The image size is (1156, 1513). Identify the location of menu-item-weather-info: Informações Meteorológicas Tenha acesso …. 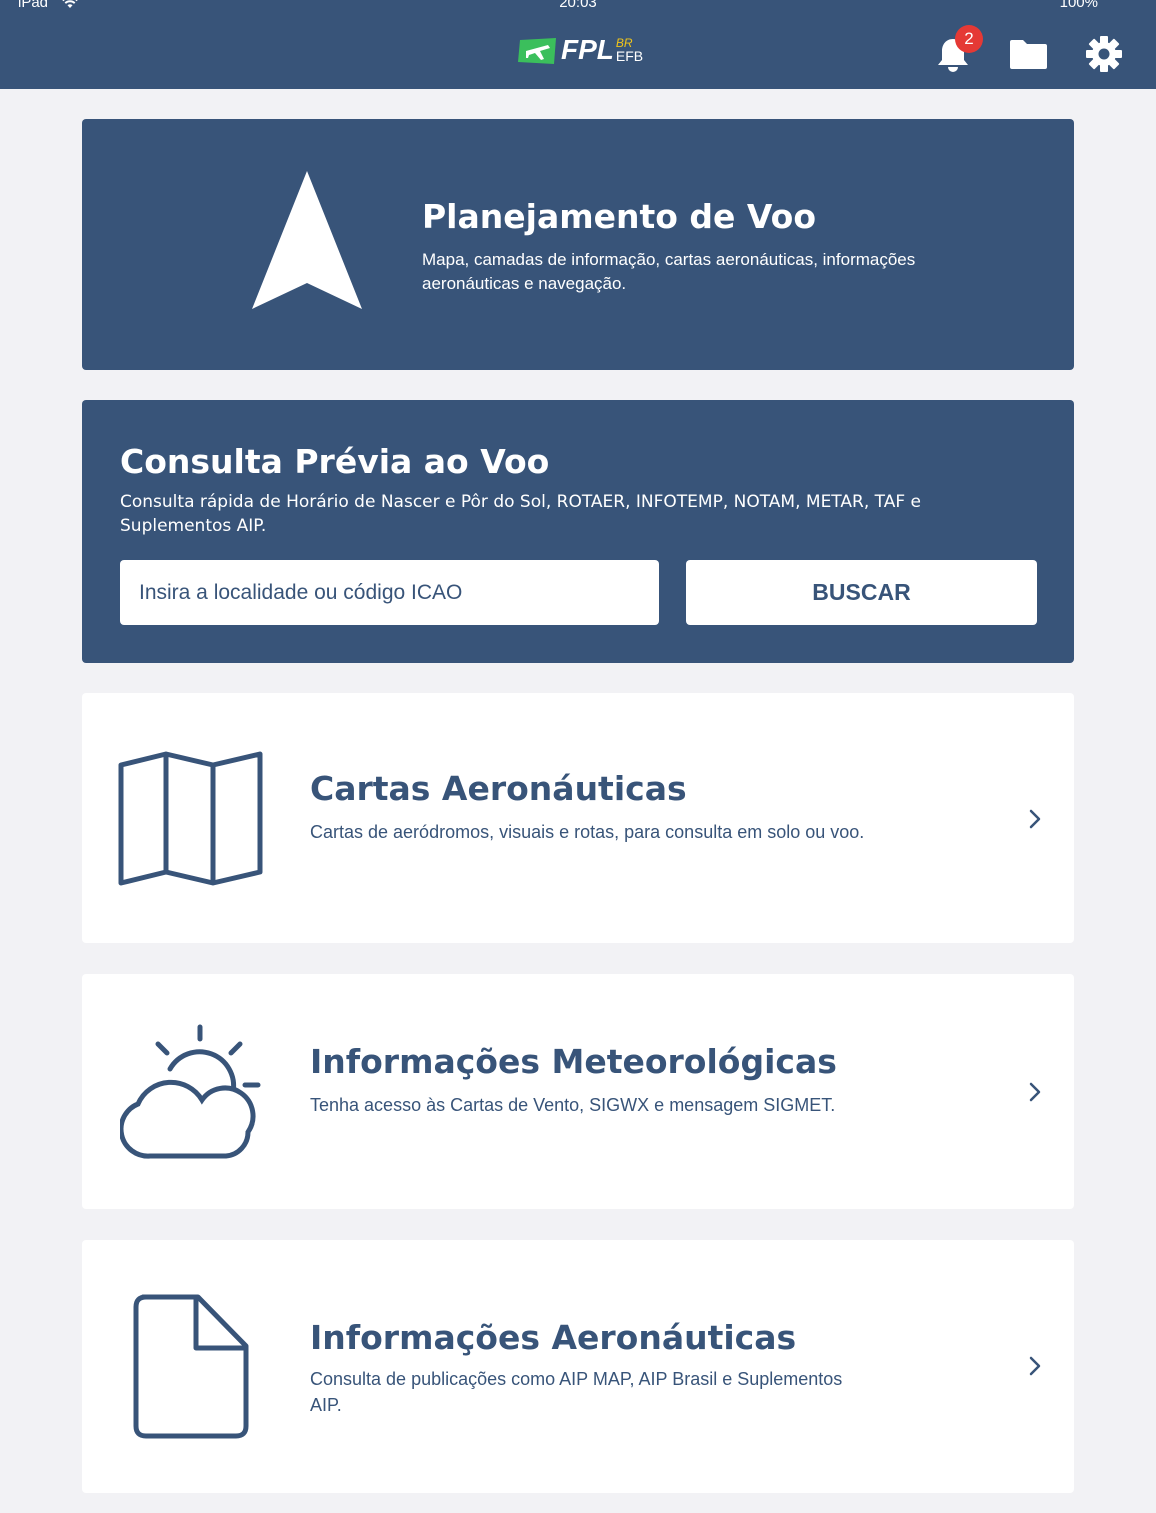
(578, 1091).